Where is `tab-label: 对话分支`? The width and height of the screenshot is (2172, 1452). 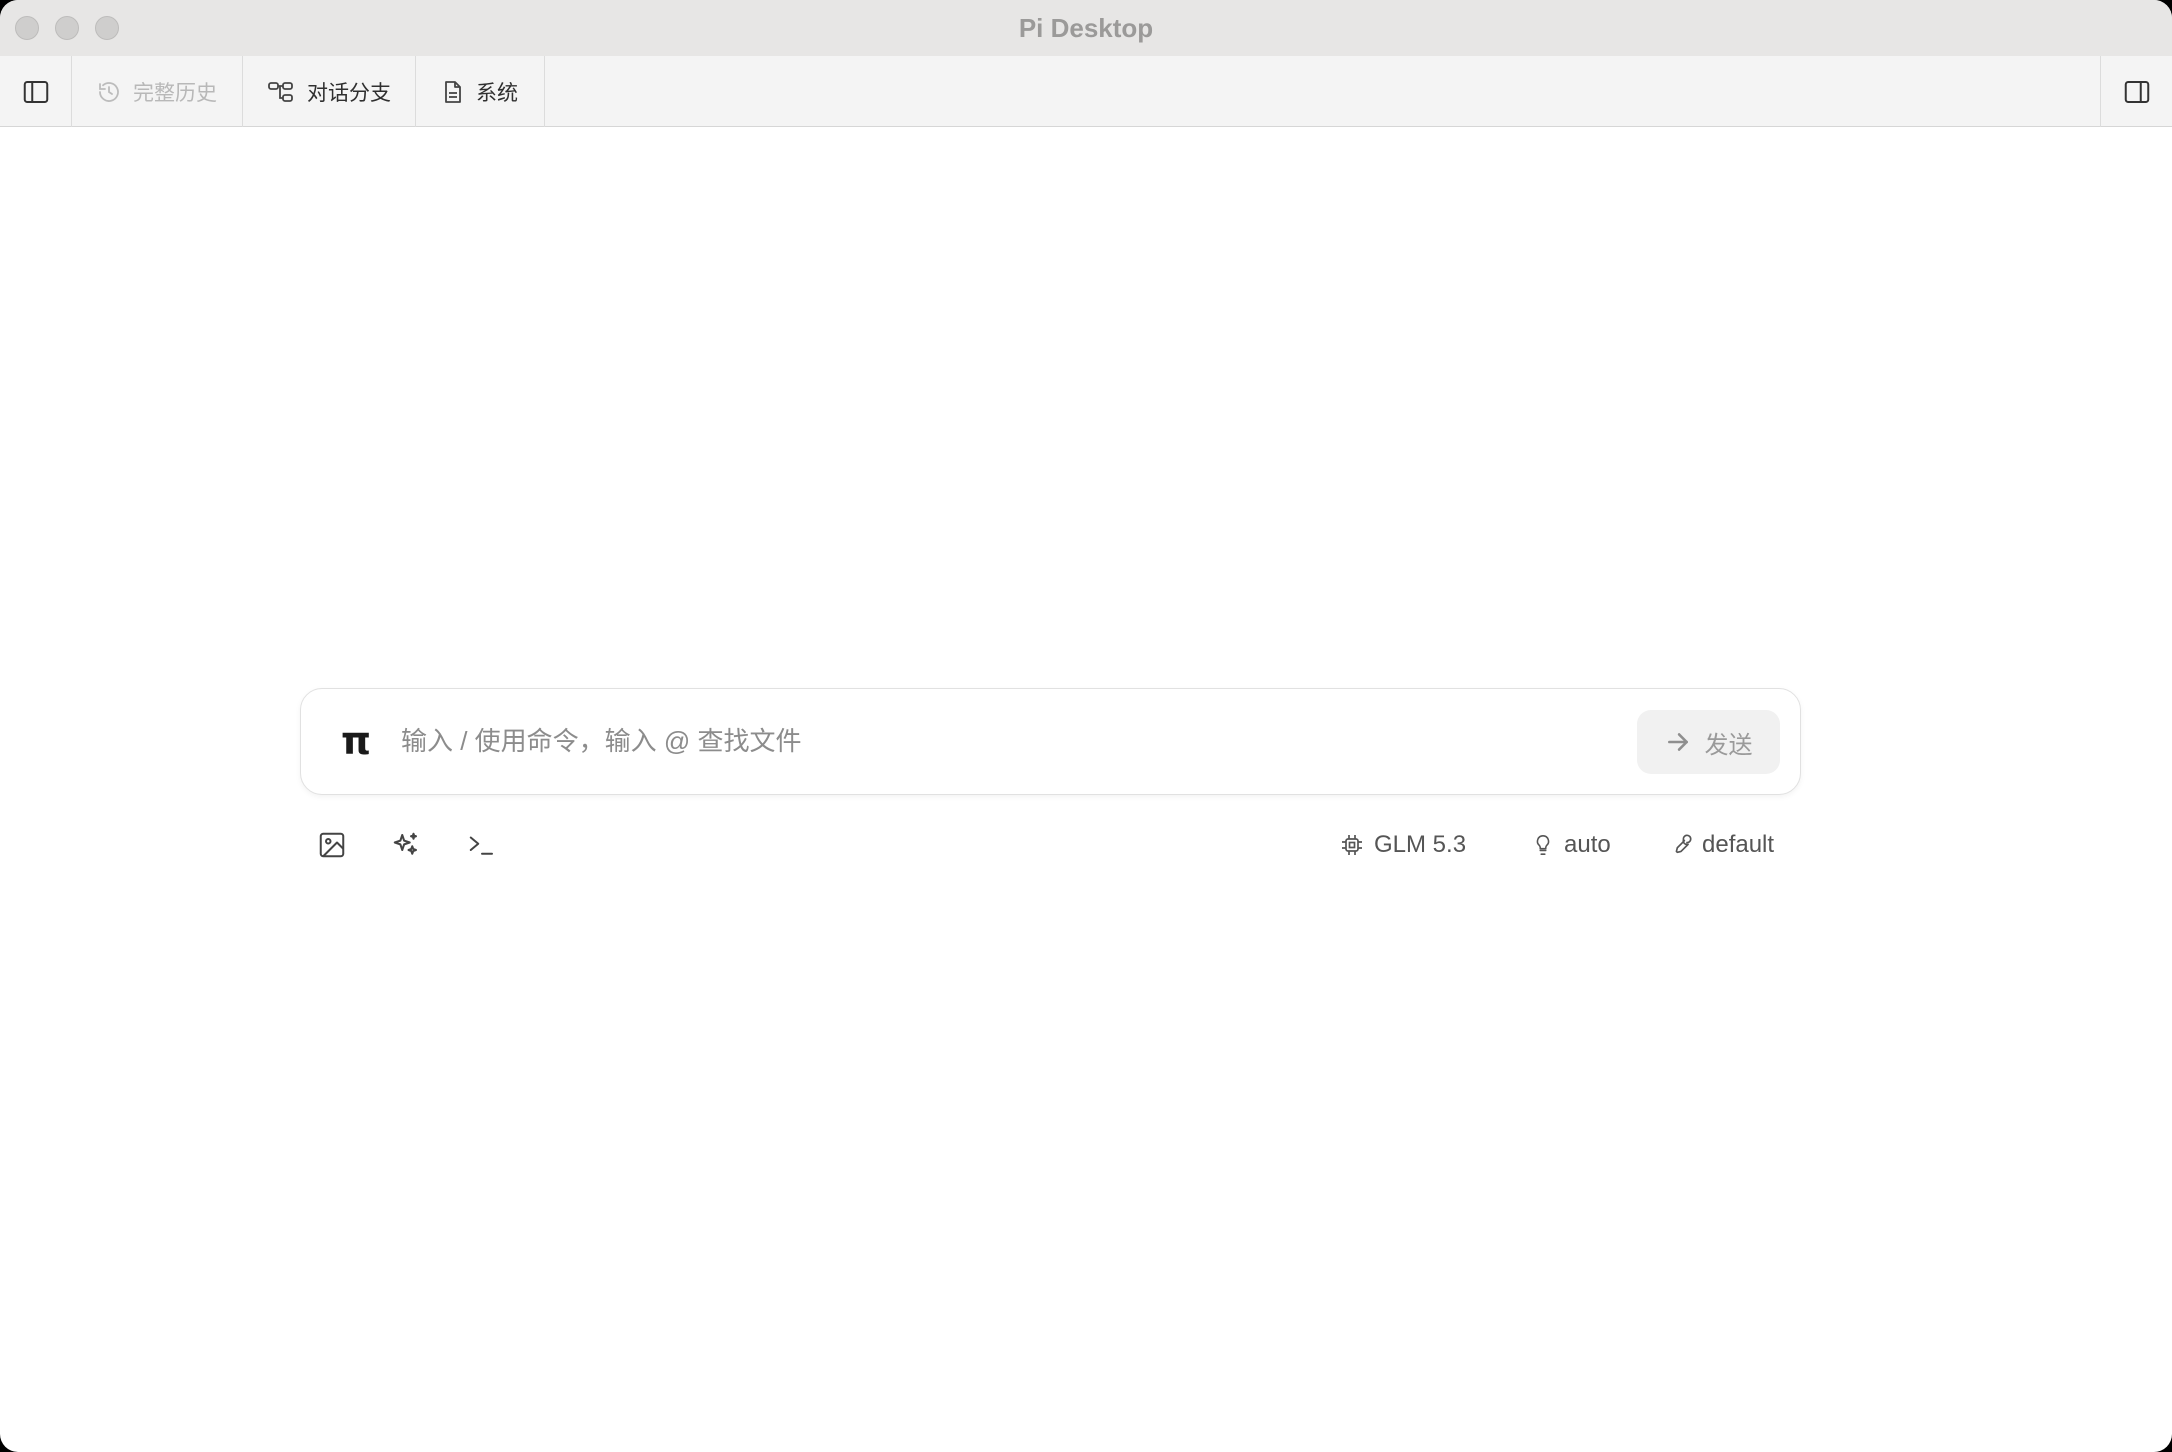 tab-label: 对话分支 is located at coordinates (349, 93).